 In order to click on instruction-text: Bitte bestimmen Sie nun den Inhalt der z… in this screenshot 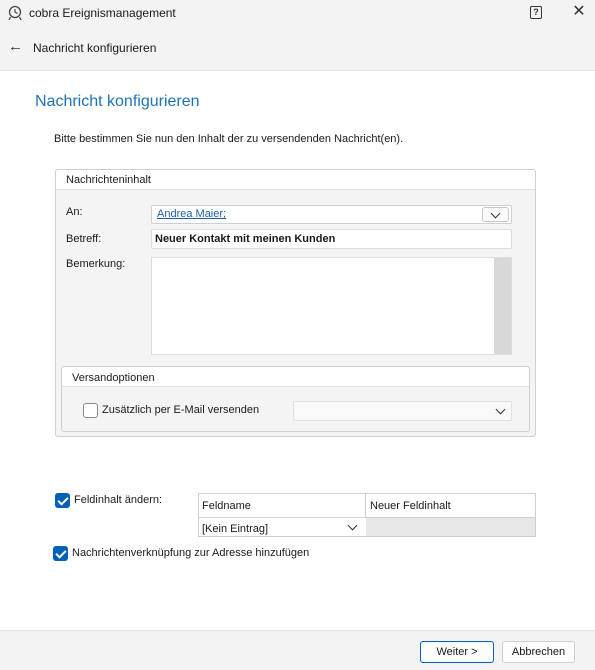, I will do `click(229, 139)`.